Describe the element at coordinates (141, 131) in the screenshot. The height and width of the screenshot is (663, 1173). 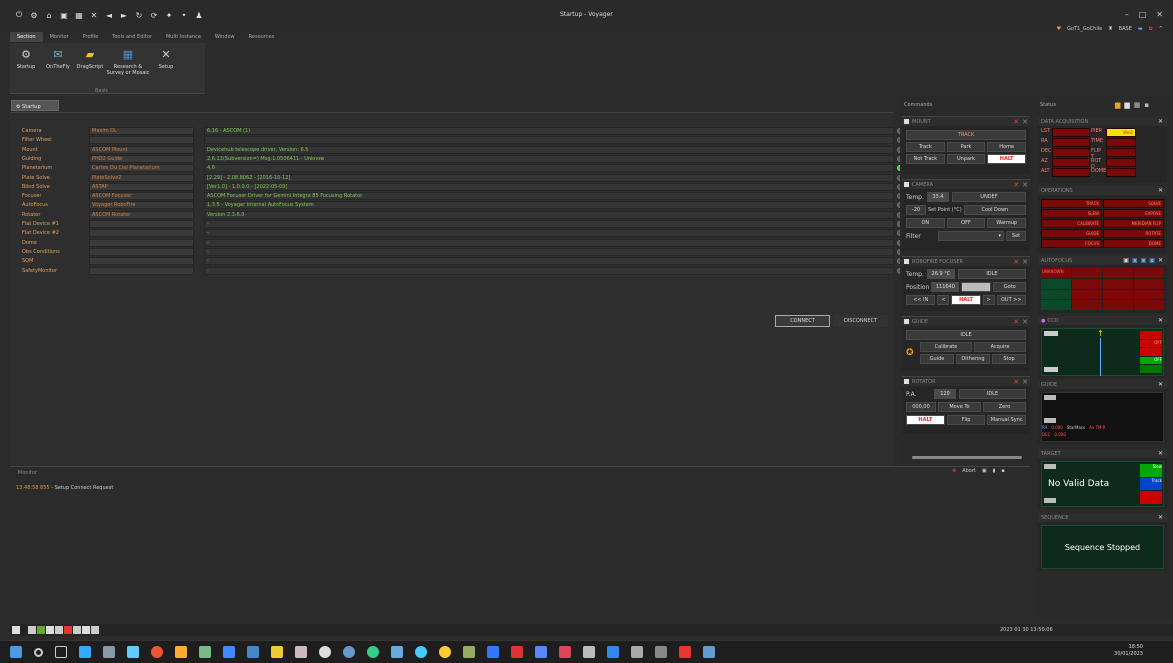
I see `device-driver-select: Maxim DL` at that location.